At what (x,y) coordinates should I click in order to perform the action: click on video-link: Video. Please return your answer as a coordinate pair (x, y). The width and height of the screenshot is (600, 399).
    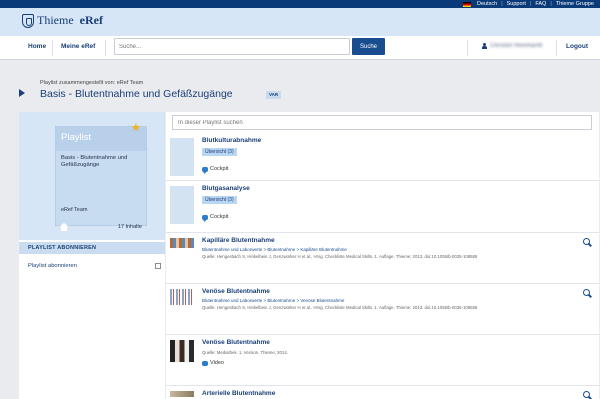
    Looking at the image, I should click on (213, 363).